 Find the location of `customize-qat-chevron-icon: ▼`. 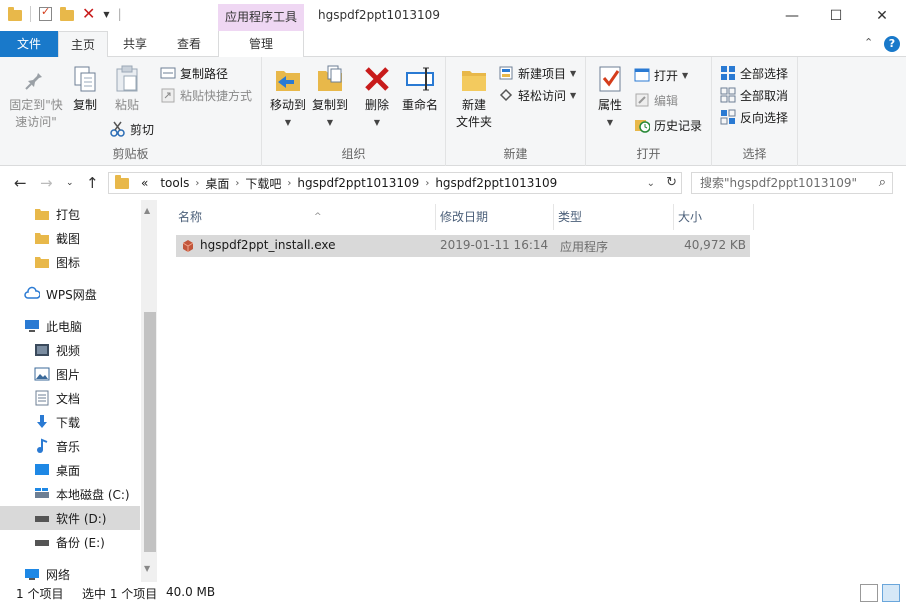

customize-qat-chevron-icon: ▼ is located at coordinates (106, 14).